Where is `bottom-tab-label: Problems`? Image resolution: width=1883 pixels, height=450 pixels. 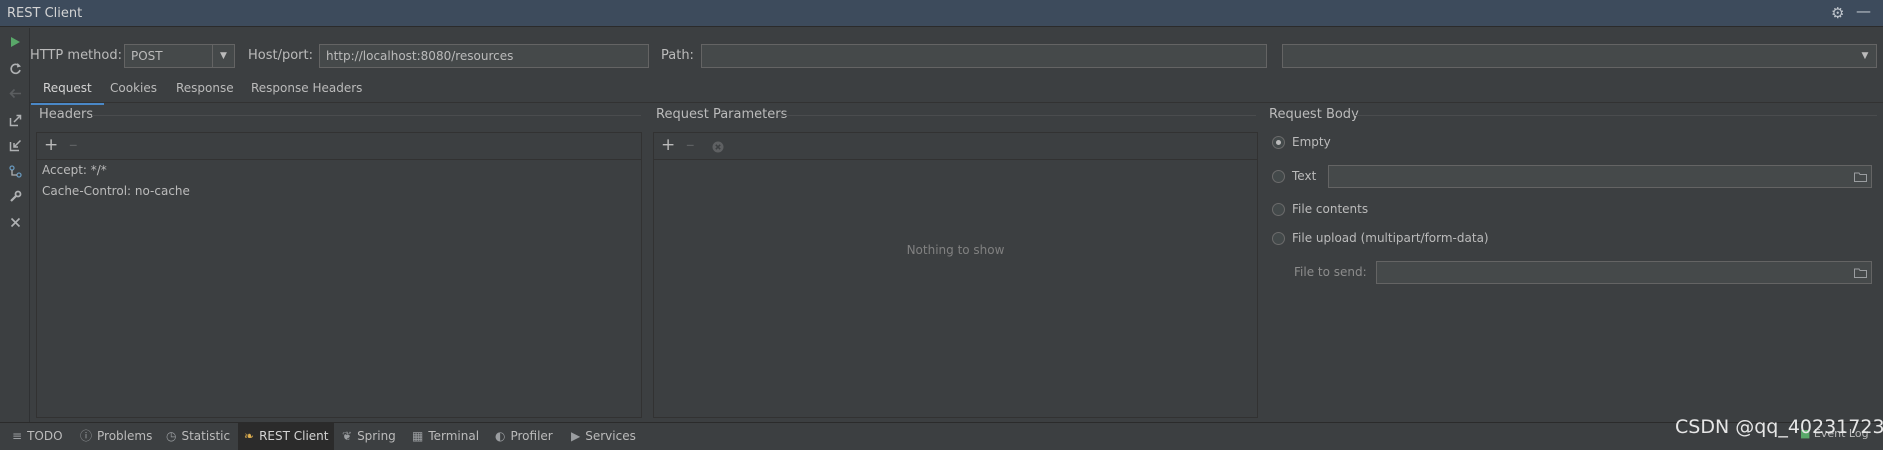 bottom-tab-label: Problems is located at coordinates (125, 436).